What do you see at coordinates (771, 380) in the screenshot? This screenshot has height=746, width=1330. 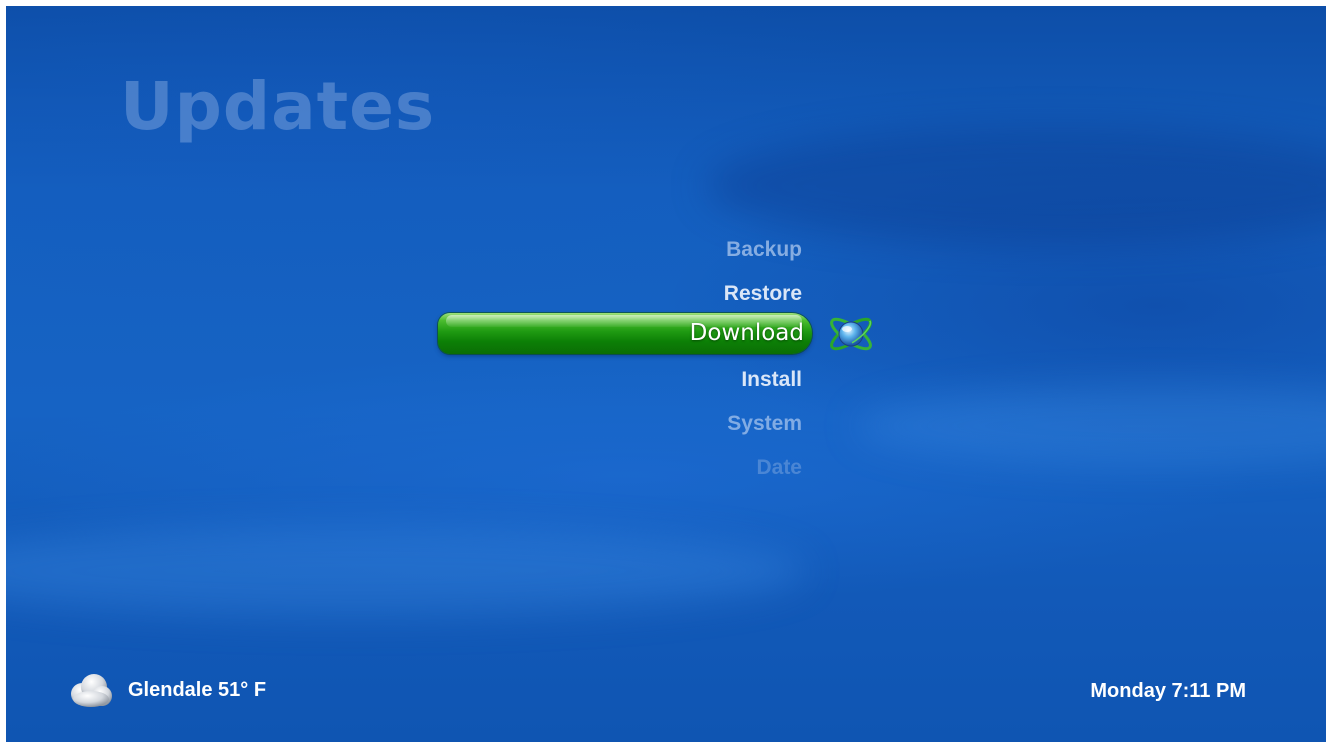 I see `menu-item-install: Install` at bounding box center [771, 380].